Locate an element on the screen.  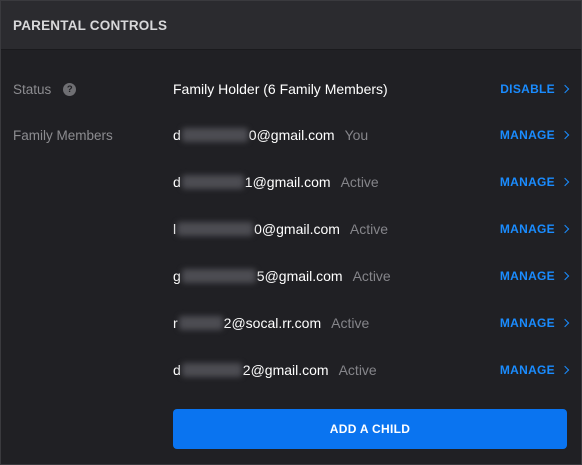
disable-button: DISABLE is located at coordinates (535, 89).